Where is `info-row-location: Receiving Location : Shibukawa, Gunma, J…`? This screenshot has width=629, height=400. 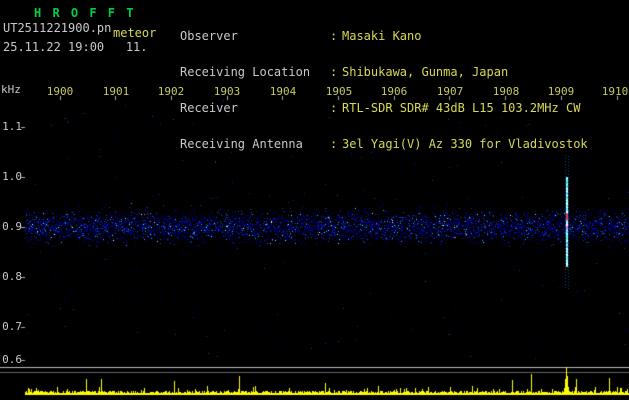
info-row-location: Receiving Location : Shibukawa, Gunma, J… is located at coordinates (384, 72).